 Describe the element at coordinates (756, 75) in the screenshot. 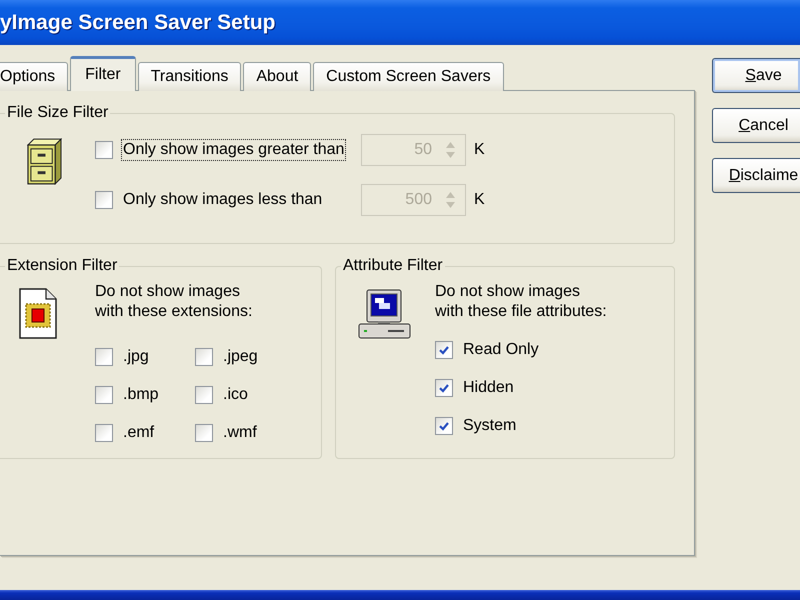

I see `dialog-button: Save` at that location.